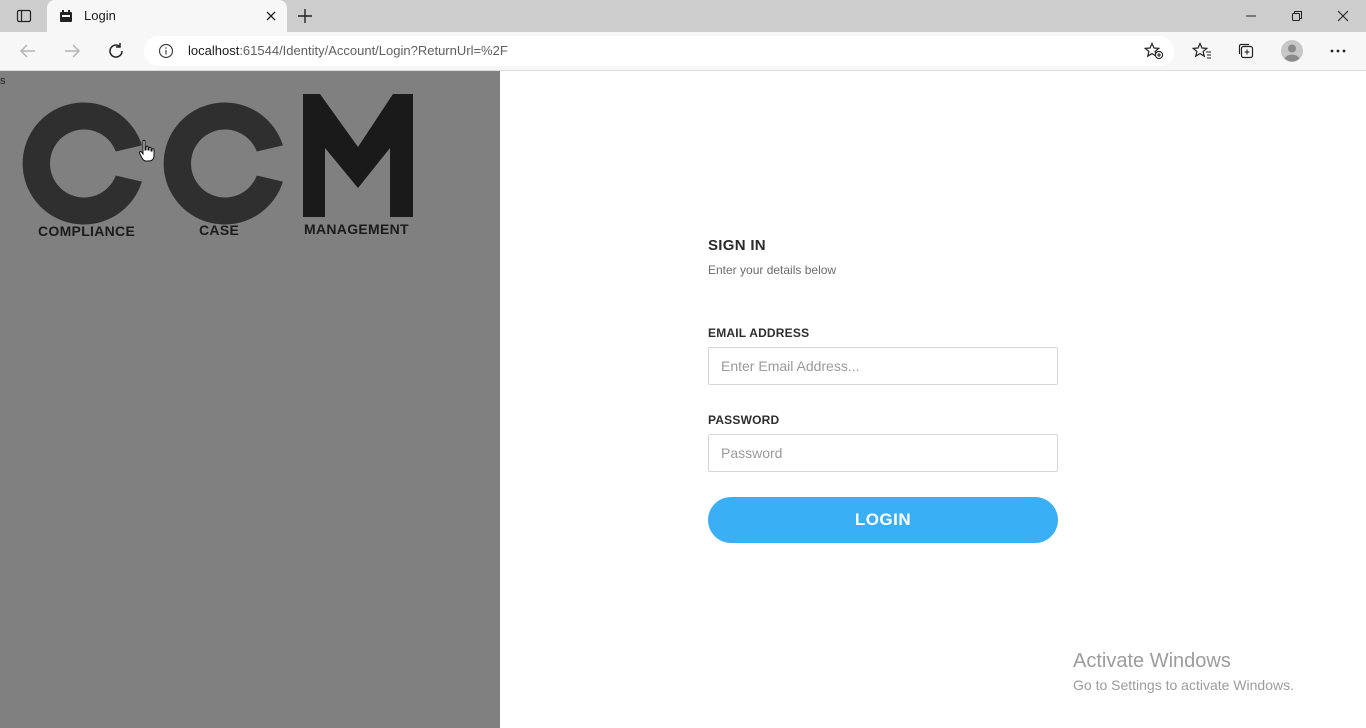  I want to click on settings-more-button, so click(1338, 51).